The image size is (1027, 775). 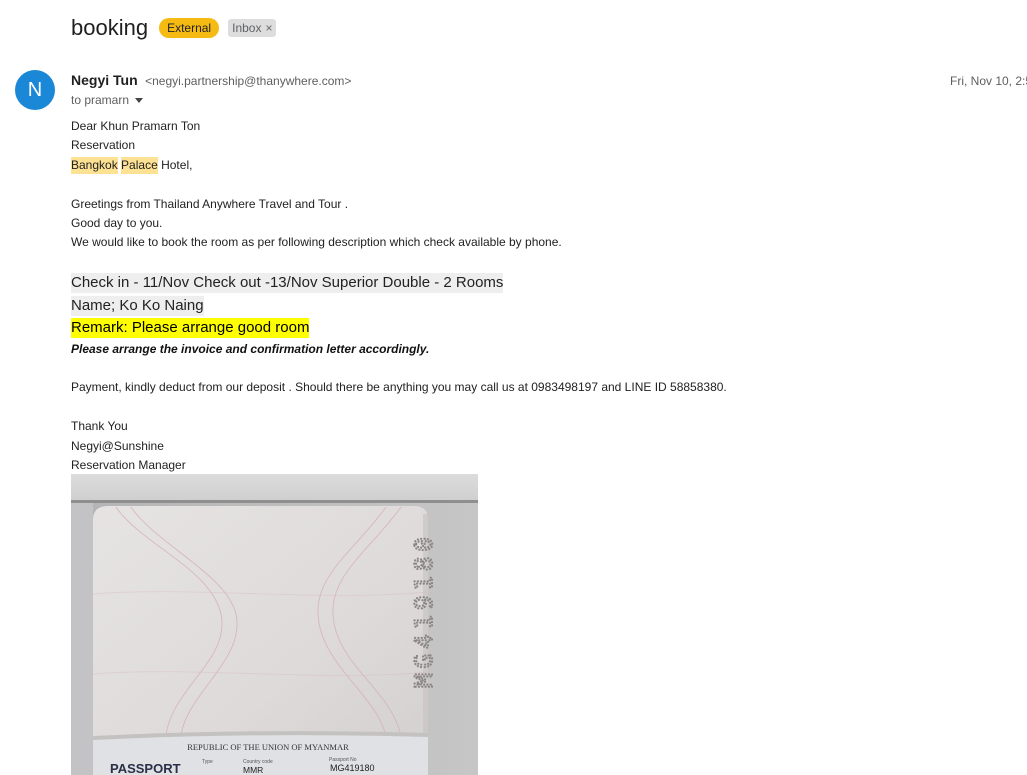 I want to click on external-label-badge: External, so click(x=189, y=28).